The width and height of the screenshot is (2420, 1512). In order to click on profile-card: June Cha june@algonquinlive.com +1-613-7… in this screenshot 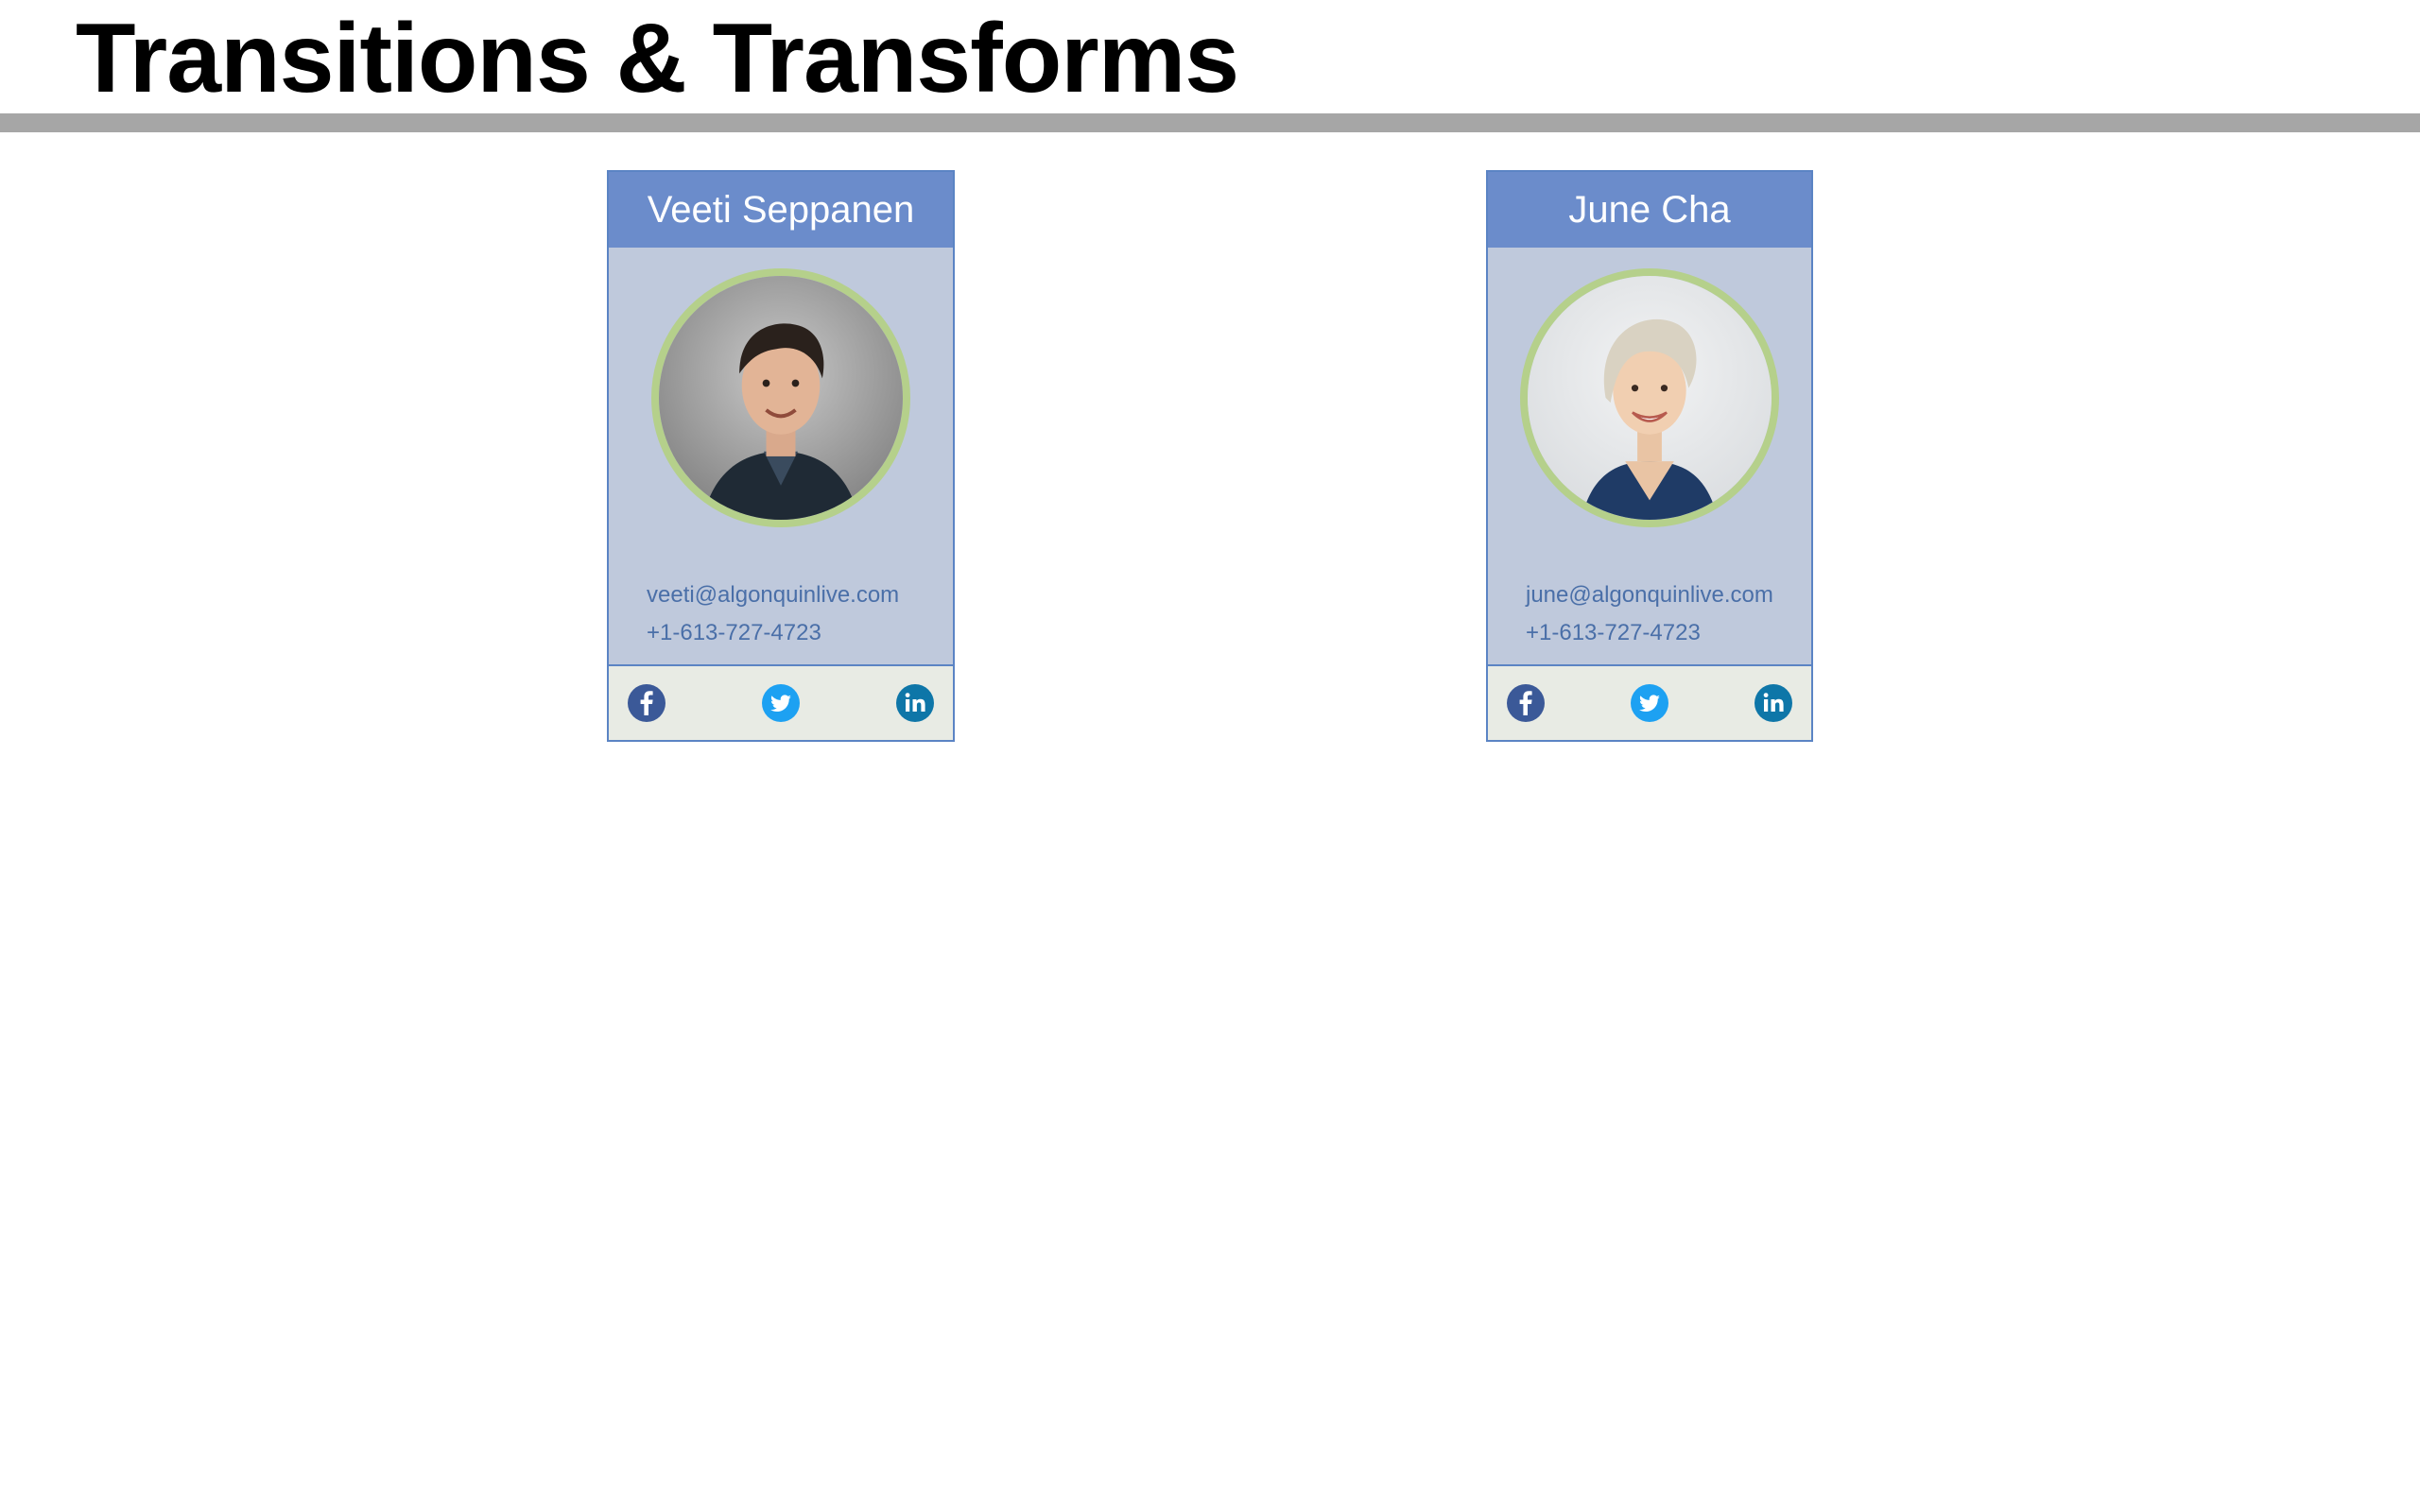, I will do `click(1649, 456)`.